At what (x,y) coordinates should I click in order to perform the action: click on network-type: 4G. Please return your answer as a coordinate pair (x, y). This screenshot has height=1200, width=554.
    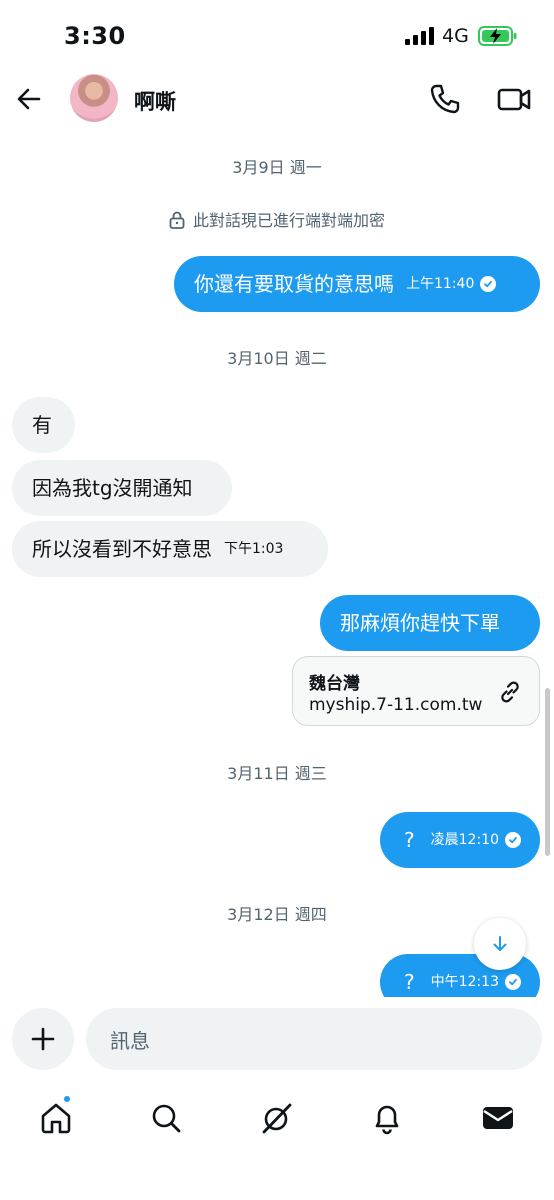
    Looking at the image, I should click on (455, 36).